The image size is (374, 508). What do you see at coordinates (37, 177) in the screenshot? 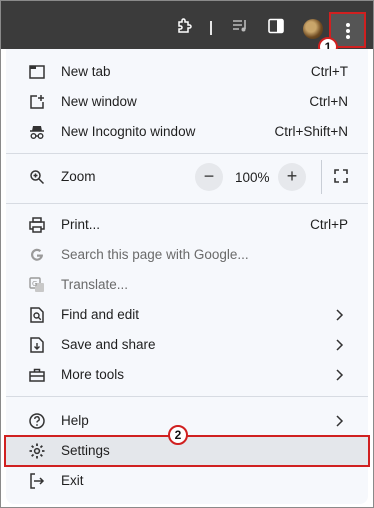
I see `zoom-icon` at bounding box center [37, 177].